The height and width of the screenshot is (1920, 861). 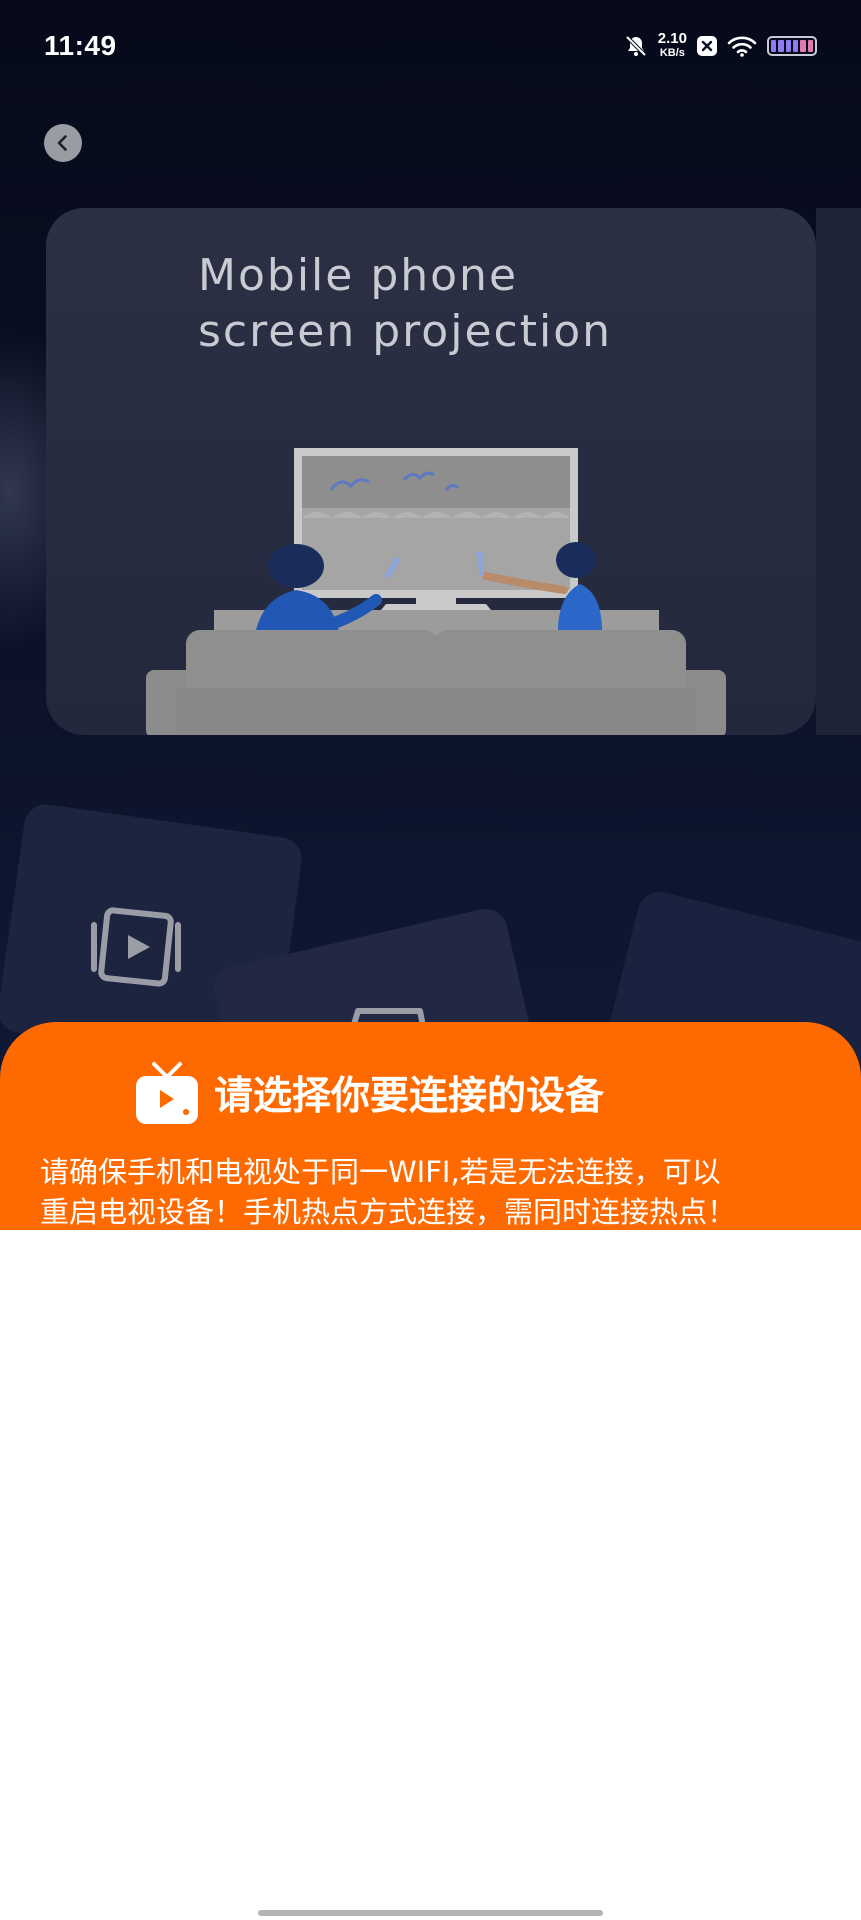 I want to click on net-speed: 2.10 KB/s, so click(x=672, y=45).